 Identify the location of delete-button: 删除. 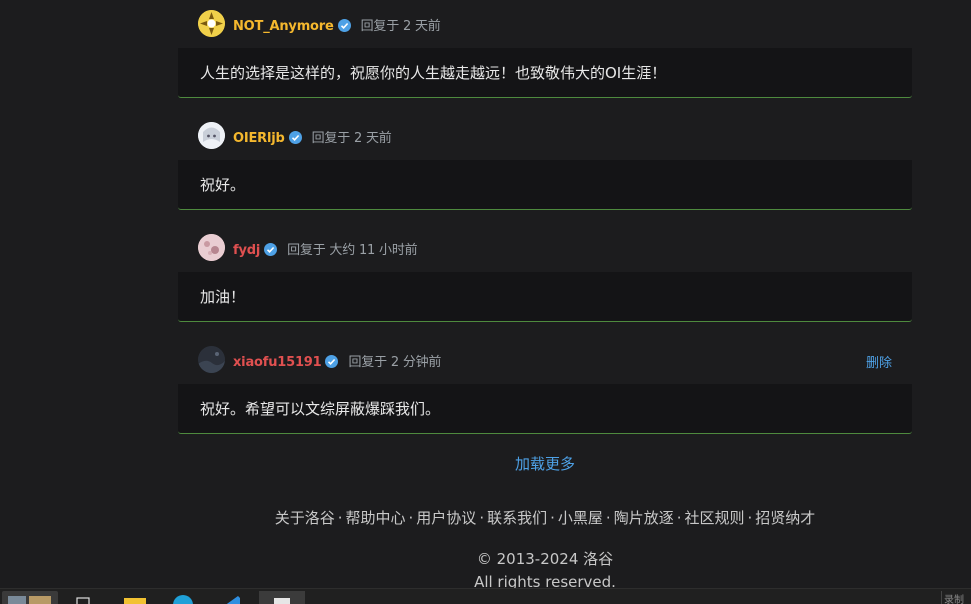
(879, 361).